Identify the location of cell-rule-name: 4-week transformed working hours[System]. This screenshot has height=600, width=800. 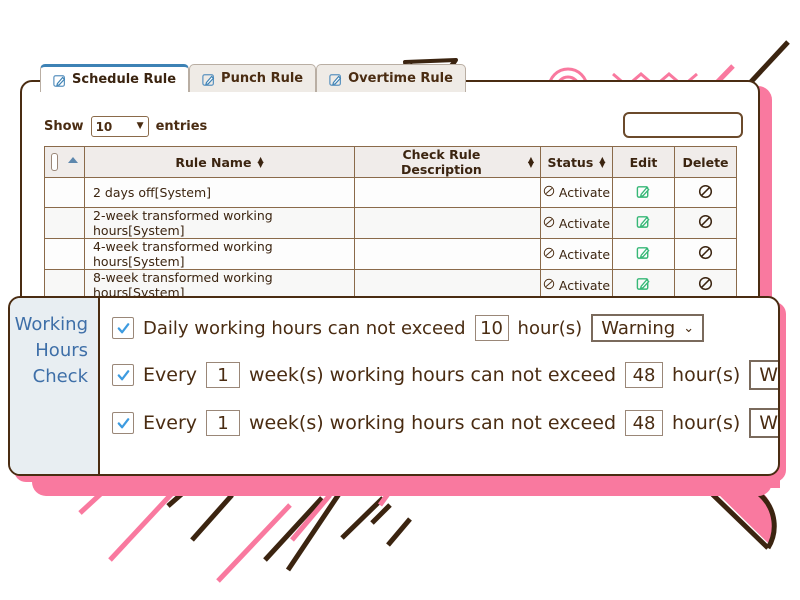
(219, 254).